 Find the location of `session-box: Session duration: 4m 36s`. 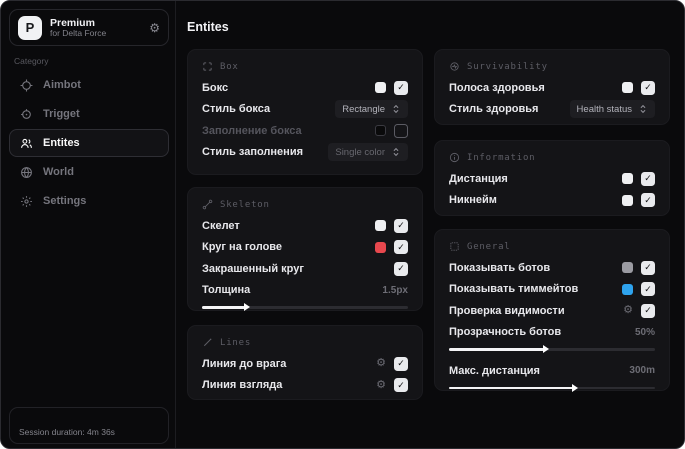

session-box: Session duration: 4m 36s is located at coordinates (89, 425).